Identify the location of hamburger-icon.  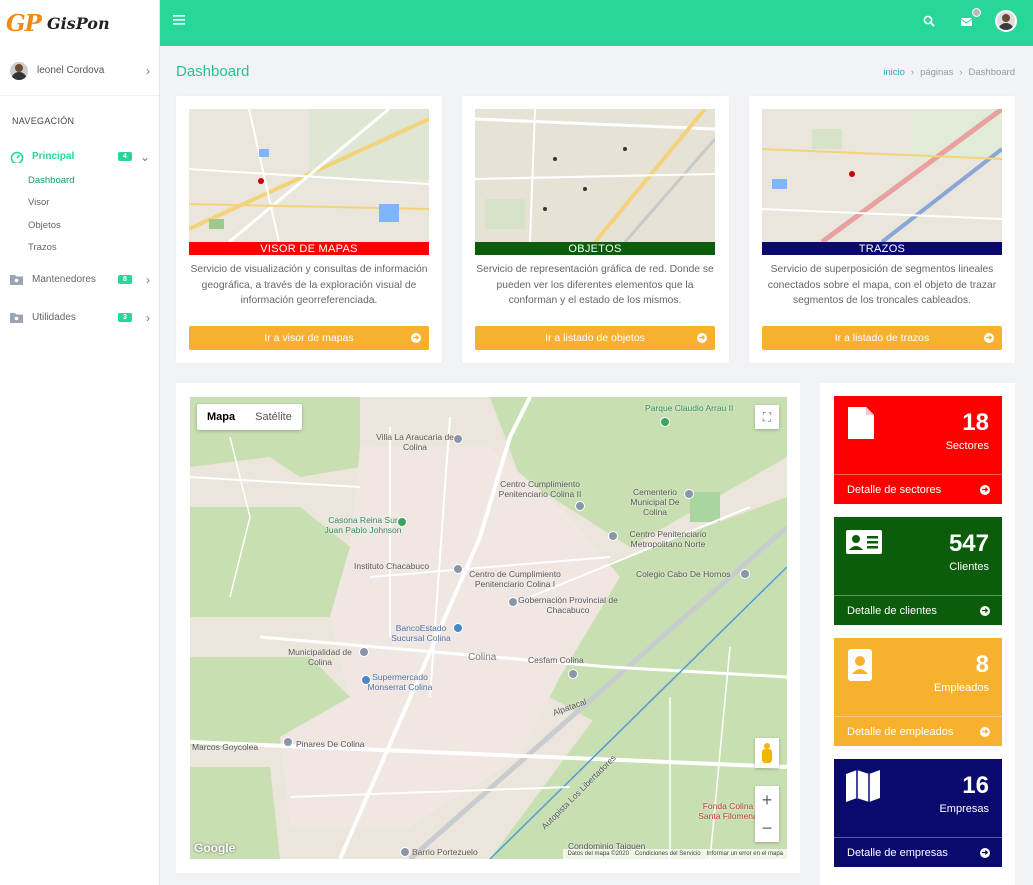
(183, 23).